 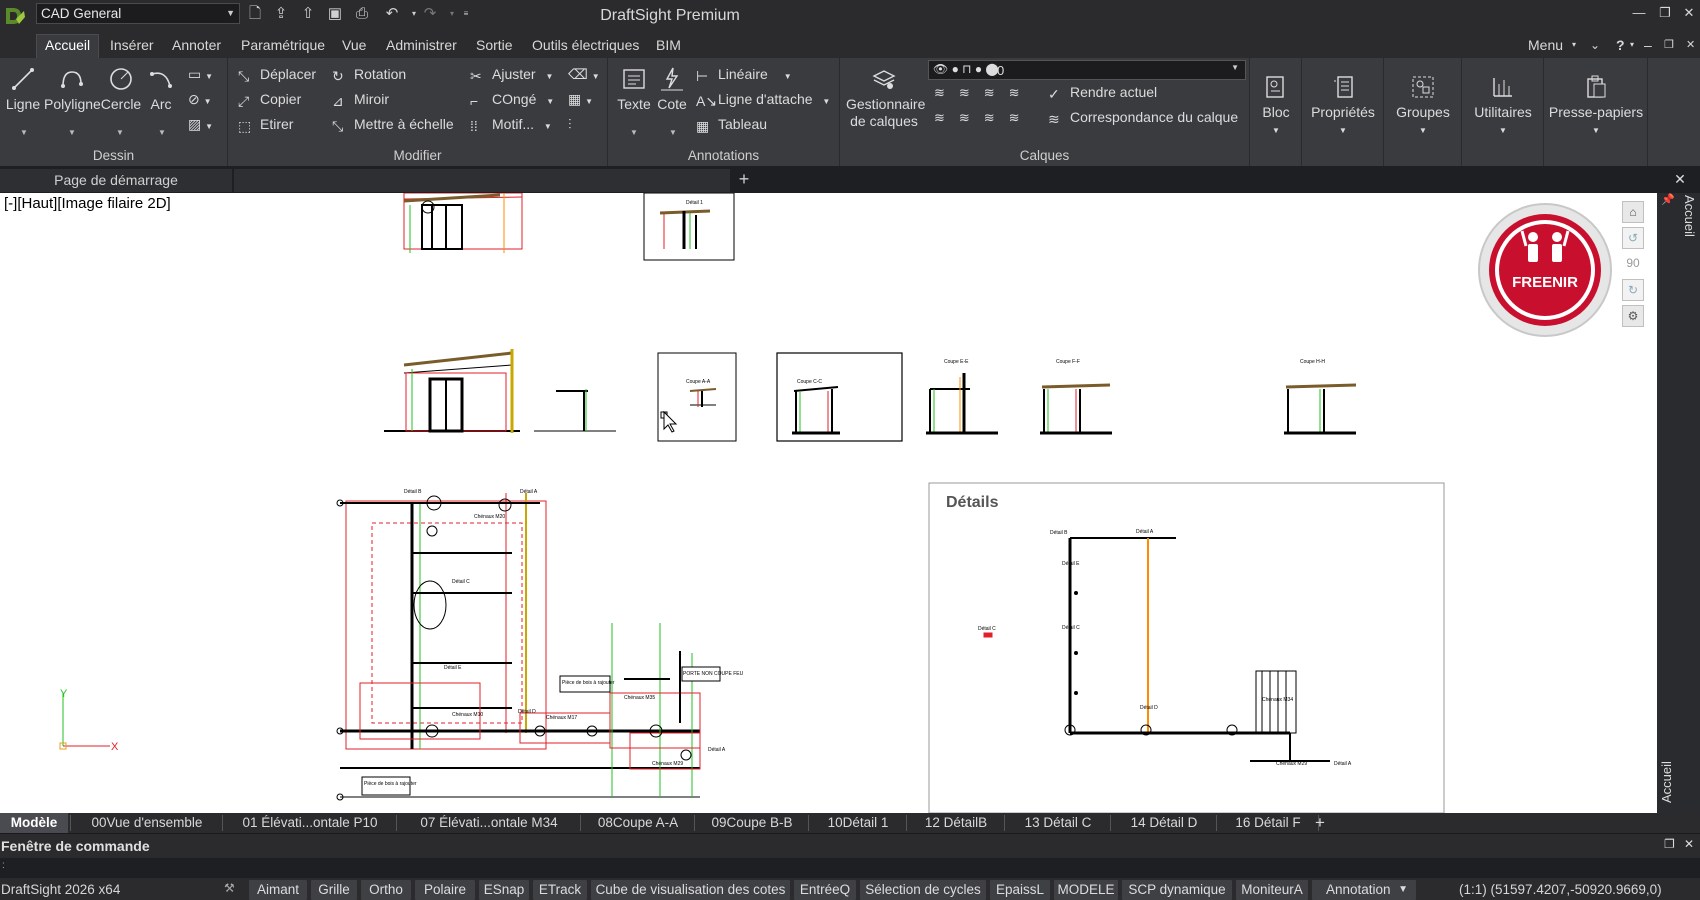 What do you see at coordinates (283, 45) in the screenshot?
I see `tab-parametrique: Paramétrique` at bounding box center [283, 45].